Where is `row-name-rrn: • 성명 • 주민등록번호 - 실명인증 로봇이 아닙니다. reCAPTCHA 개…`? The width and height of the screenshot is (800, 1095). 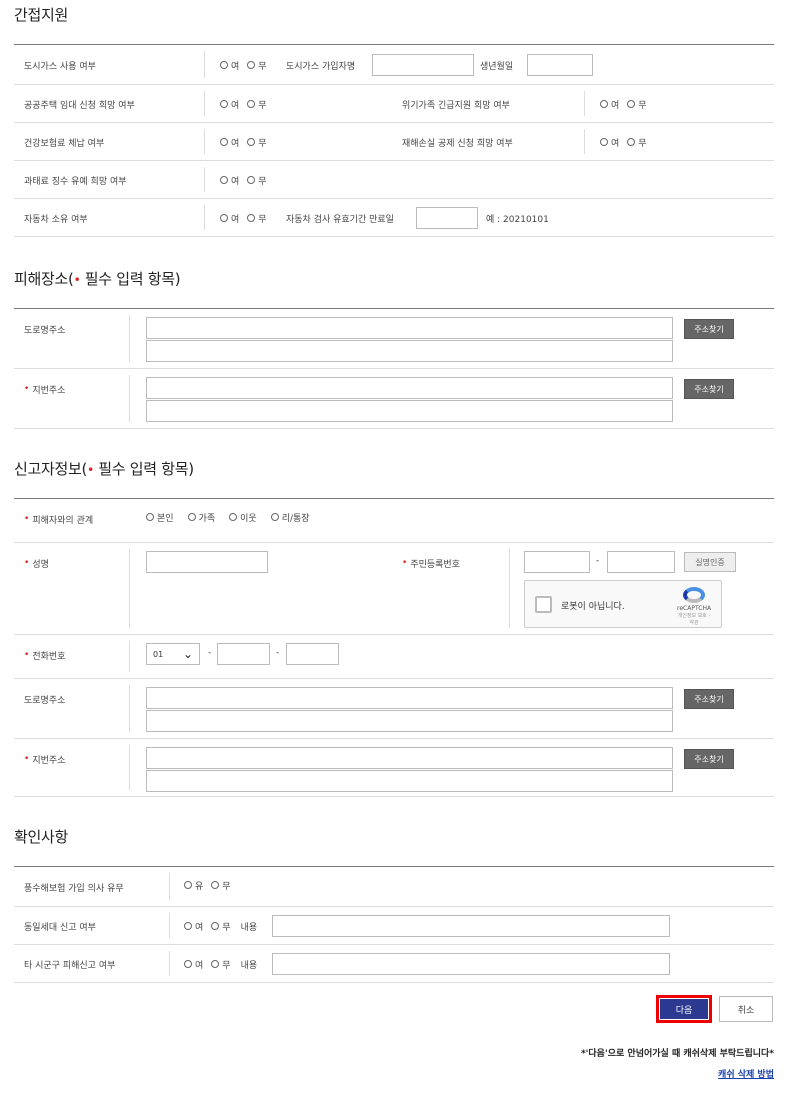 row-name-rrn: • 성명 • 주민등록번호 - 실명인증 로봇이 아닙니다. reCAPTCHA 개… is located at coordinates (394, 589).